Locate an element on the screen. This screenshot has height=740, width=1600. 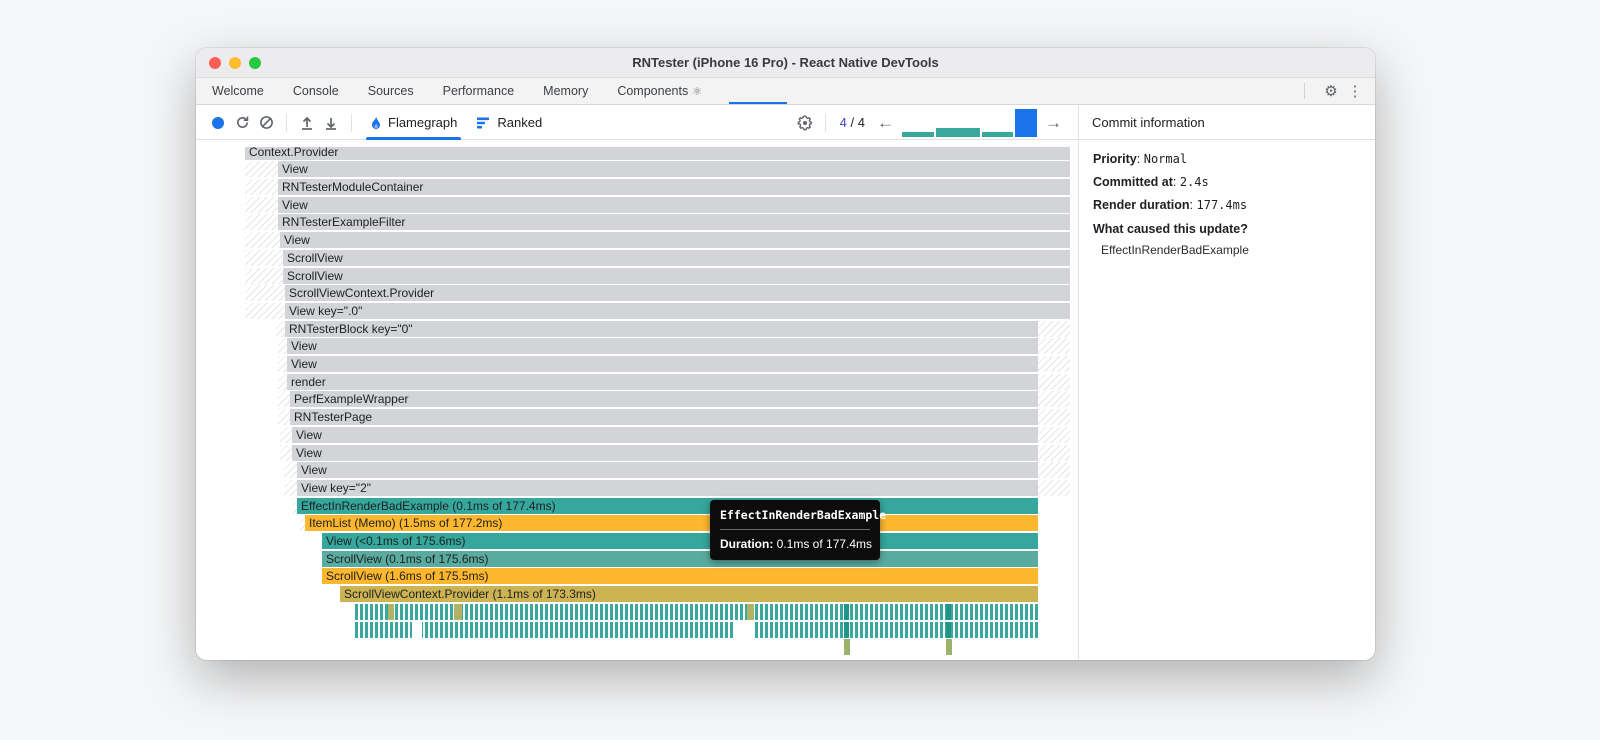
tab-label: Performance is located at coordinates (478, 91).